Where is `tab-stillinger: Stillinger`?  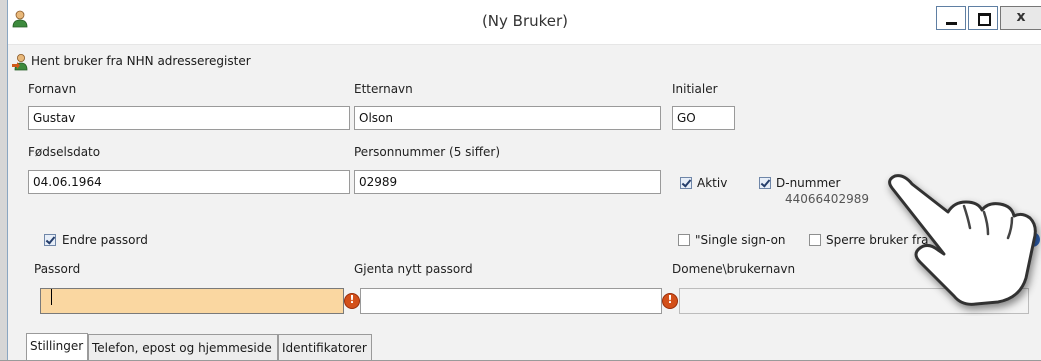
tab-stillinger: Stillinger is located at coordinates (57, 346).